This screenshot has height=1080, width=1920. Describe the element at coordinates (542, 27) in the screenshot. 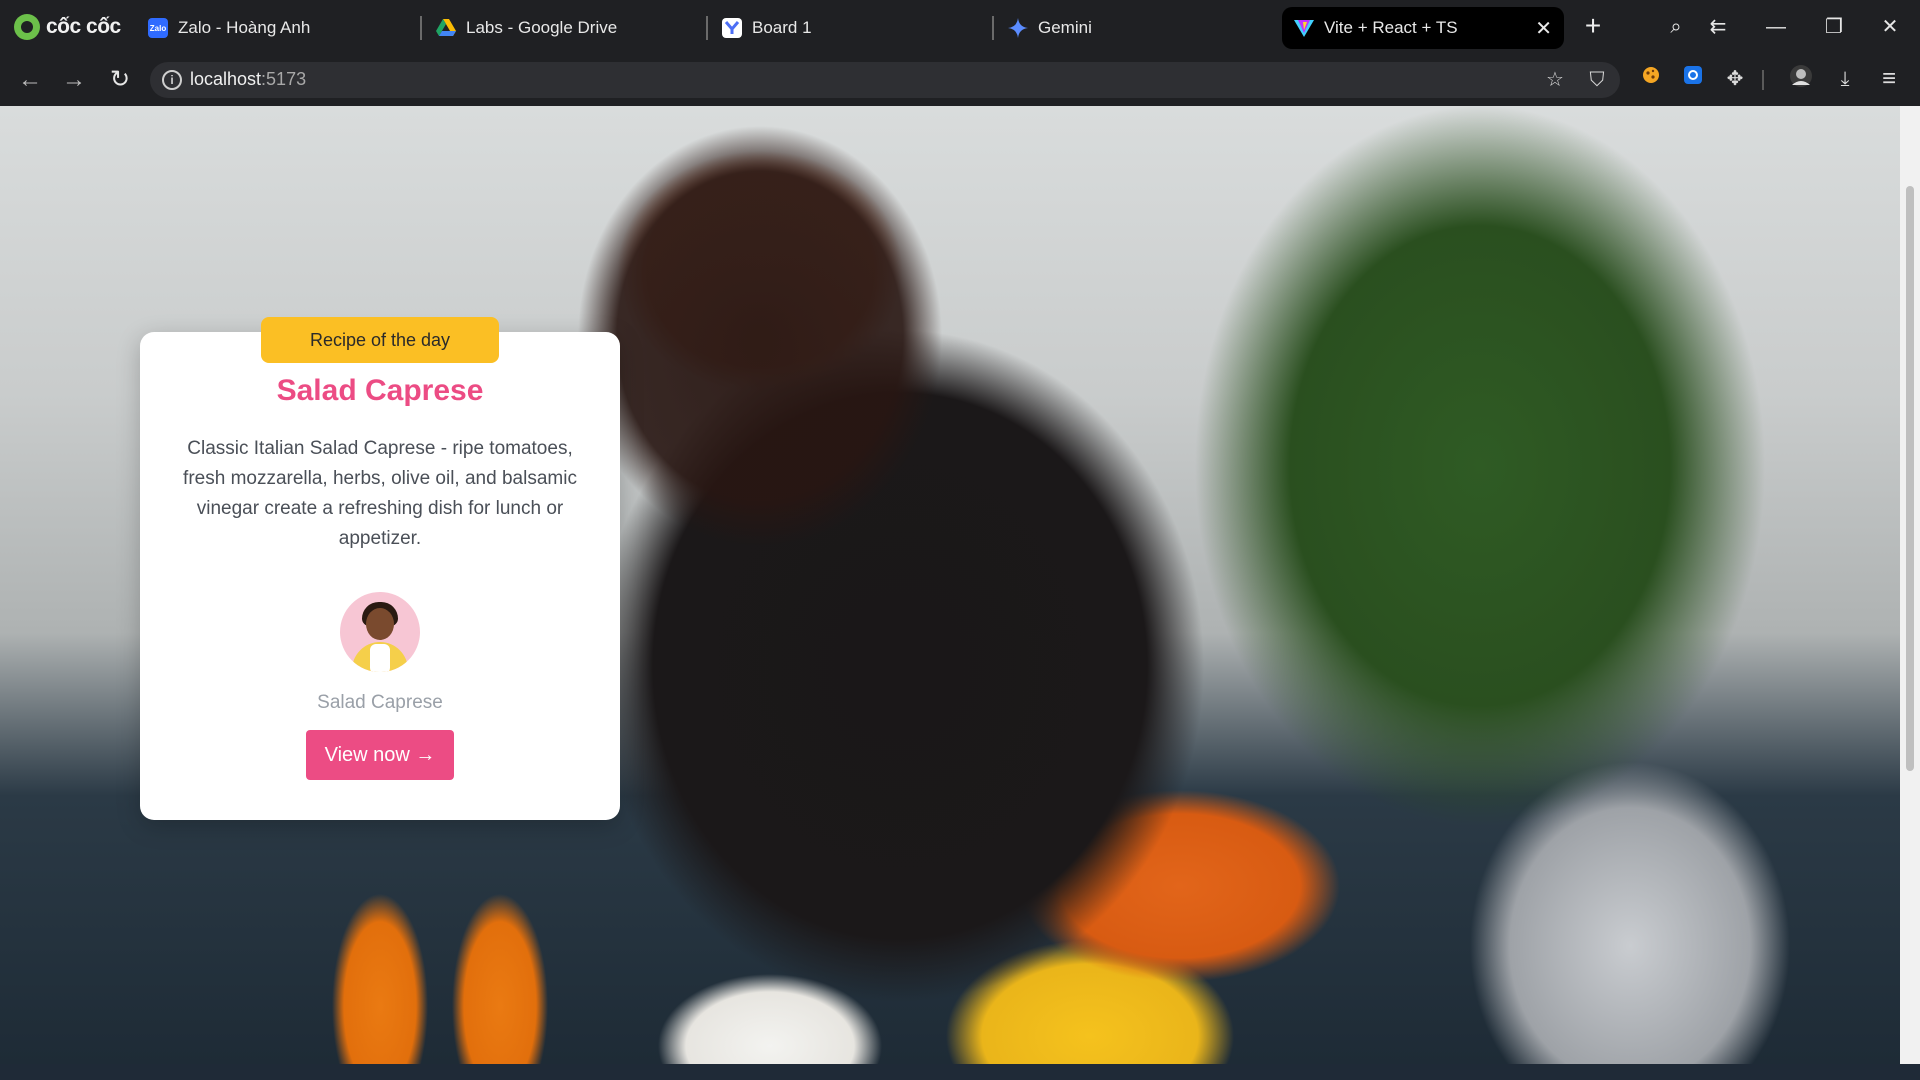

I see `tab-title: Labs - Google Drive` at that location.